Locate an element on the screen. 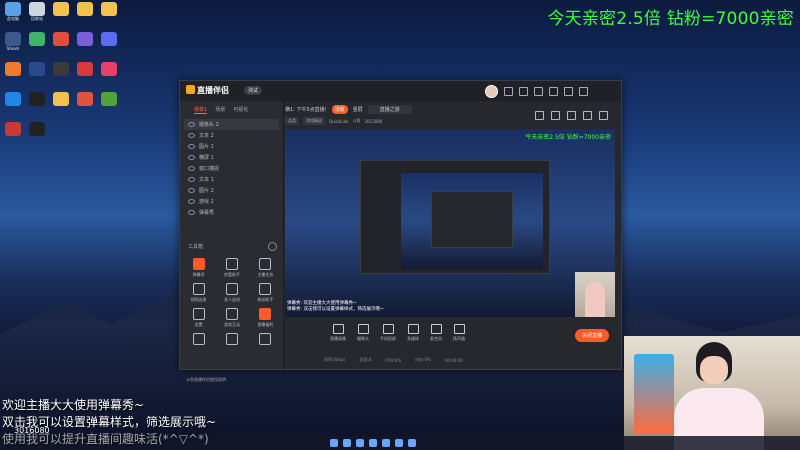  bottom-tool-button: 扬声器 is located at coordinates (459, 333).